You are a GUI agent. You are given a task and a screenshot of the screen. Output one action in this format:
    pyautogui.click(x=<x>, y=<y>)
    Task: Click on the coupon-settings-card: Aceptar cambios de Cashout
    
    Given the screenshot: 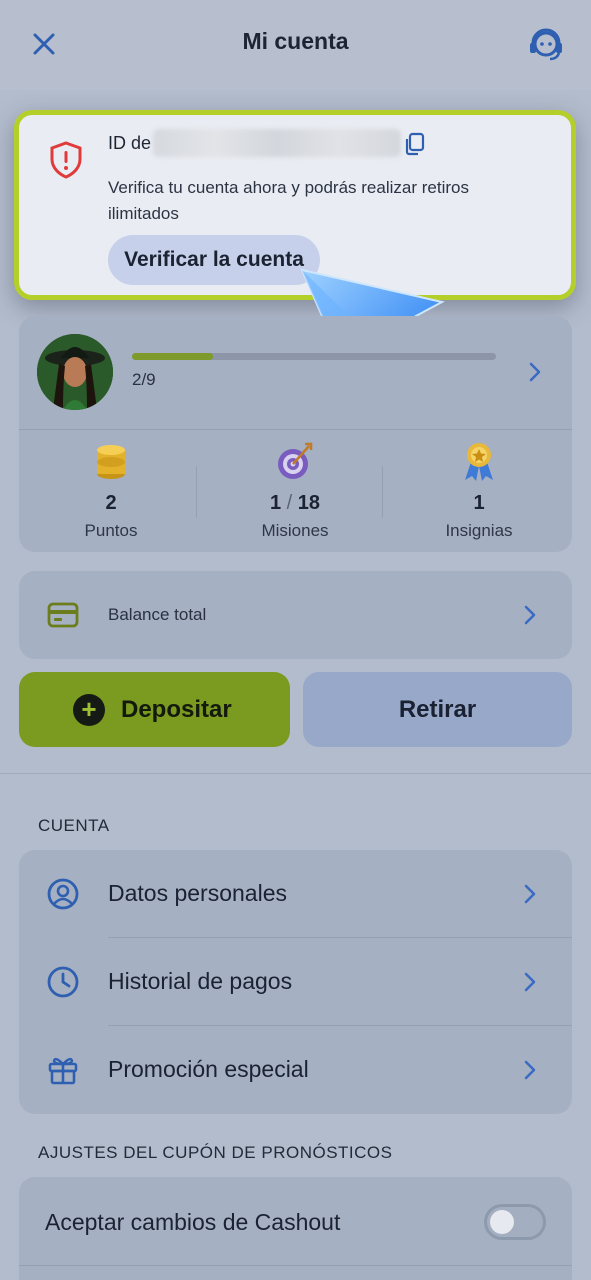 What is the action you would take?
    pyautogui.click(x=295, y=1228)
    